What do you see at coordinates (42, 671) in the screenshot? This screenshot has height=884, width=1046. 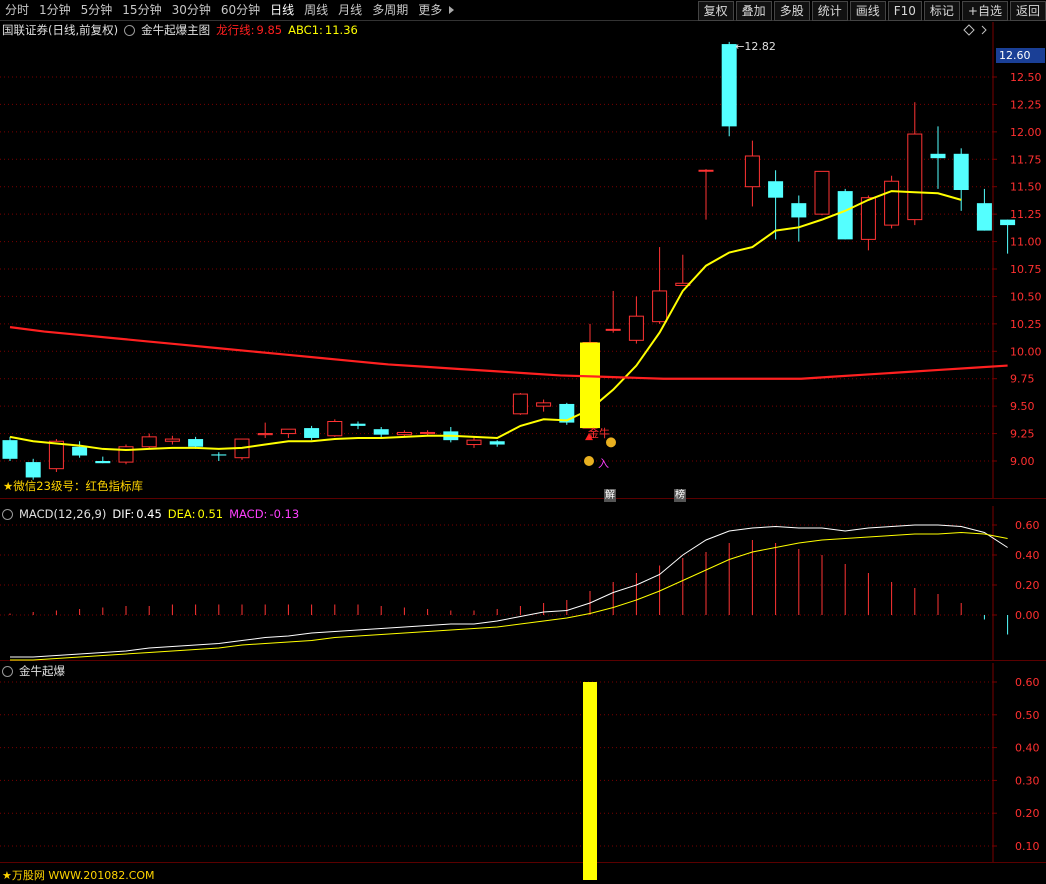 I see `bull-title: 金牛起爆` at bounding box center [42, 671].